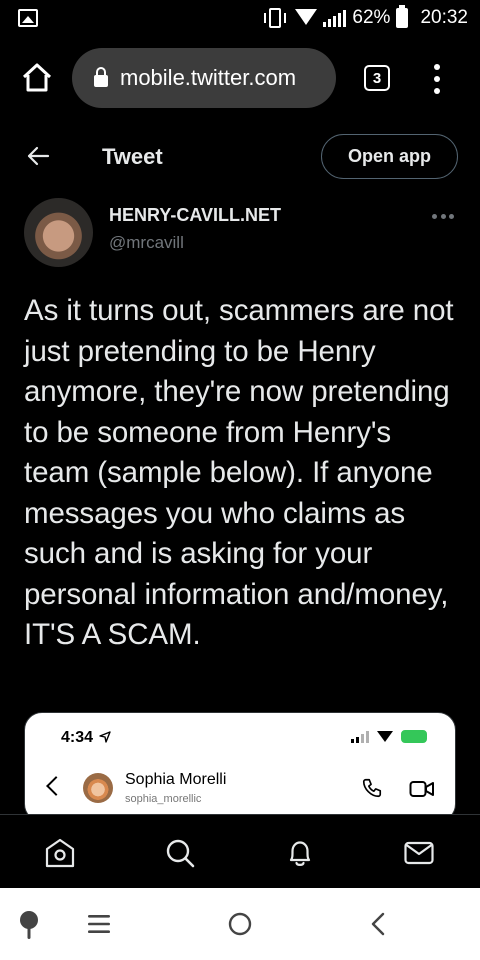 The height and width of the screenshot is (960, 480). I want to click on url-bar: mobile.twitter.com, so click(204, 78).